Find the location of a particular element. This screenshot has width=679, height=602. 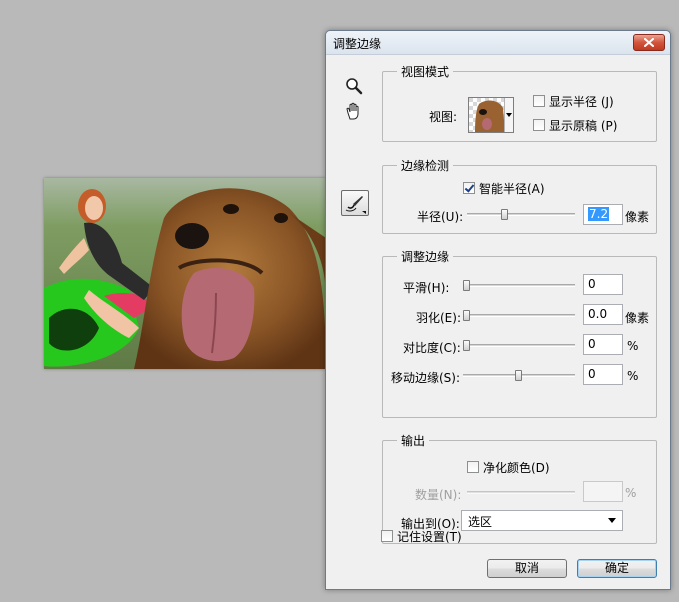

radius-unit: 像素 is located at coordinates (637, 217).